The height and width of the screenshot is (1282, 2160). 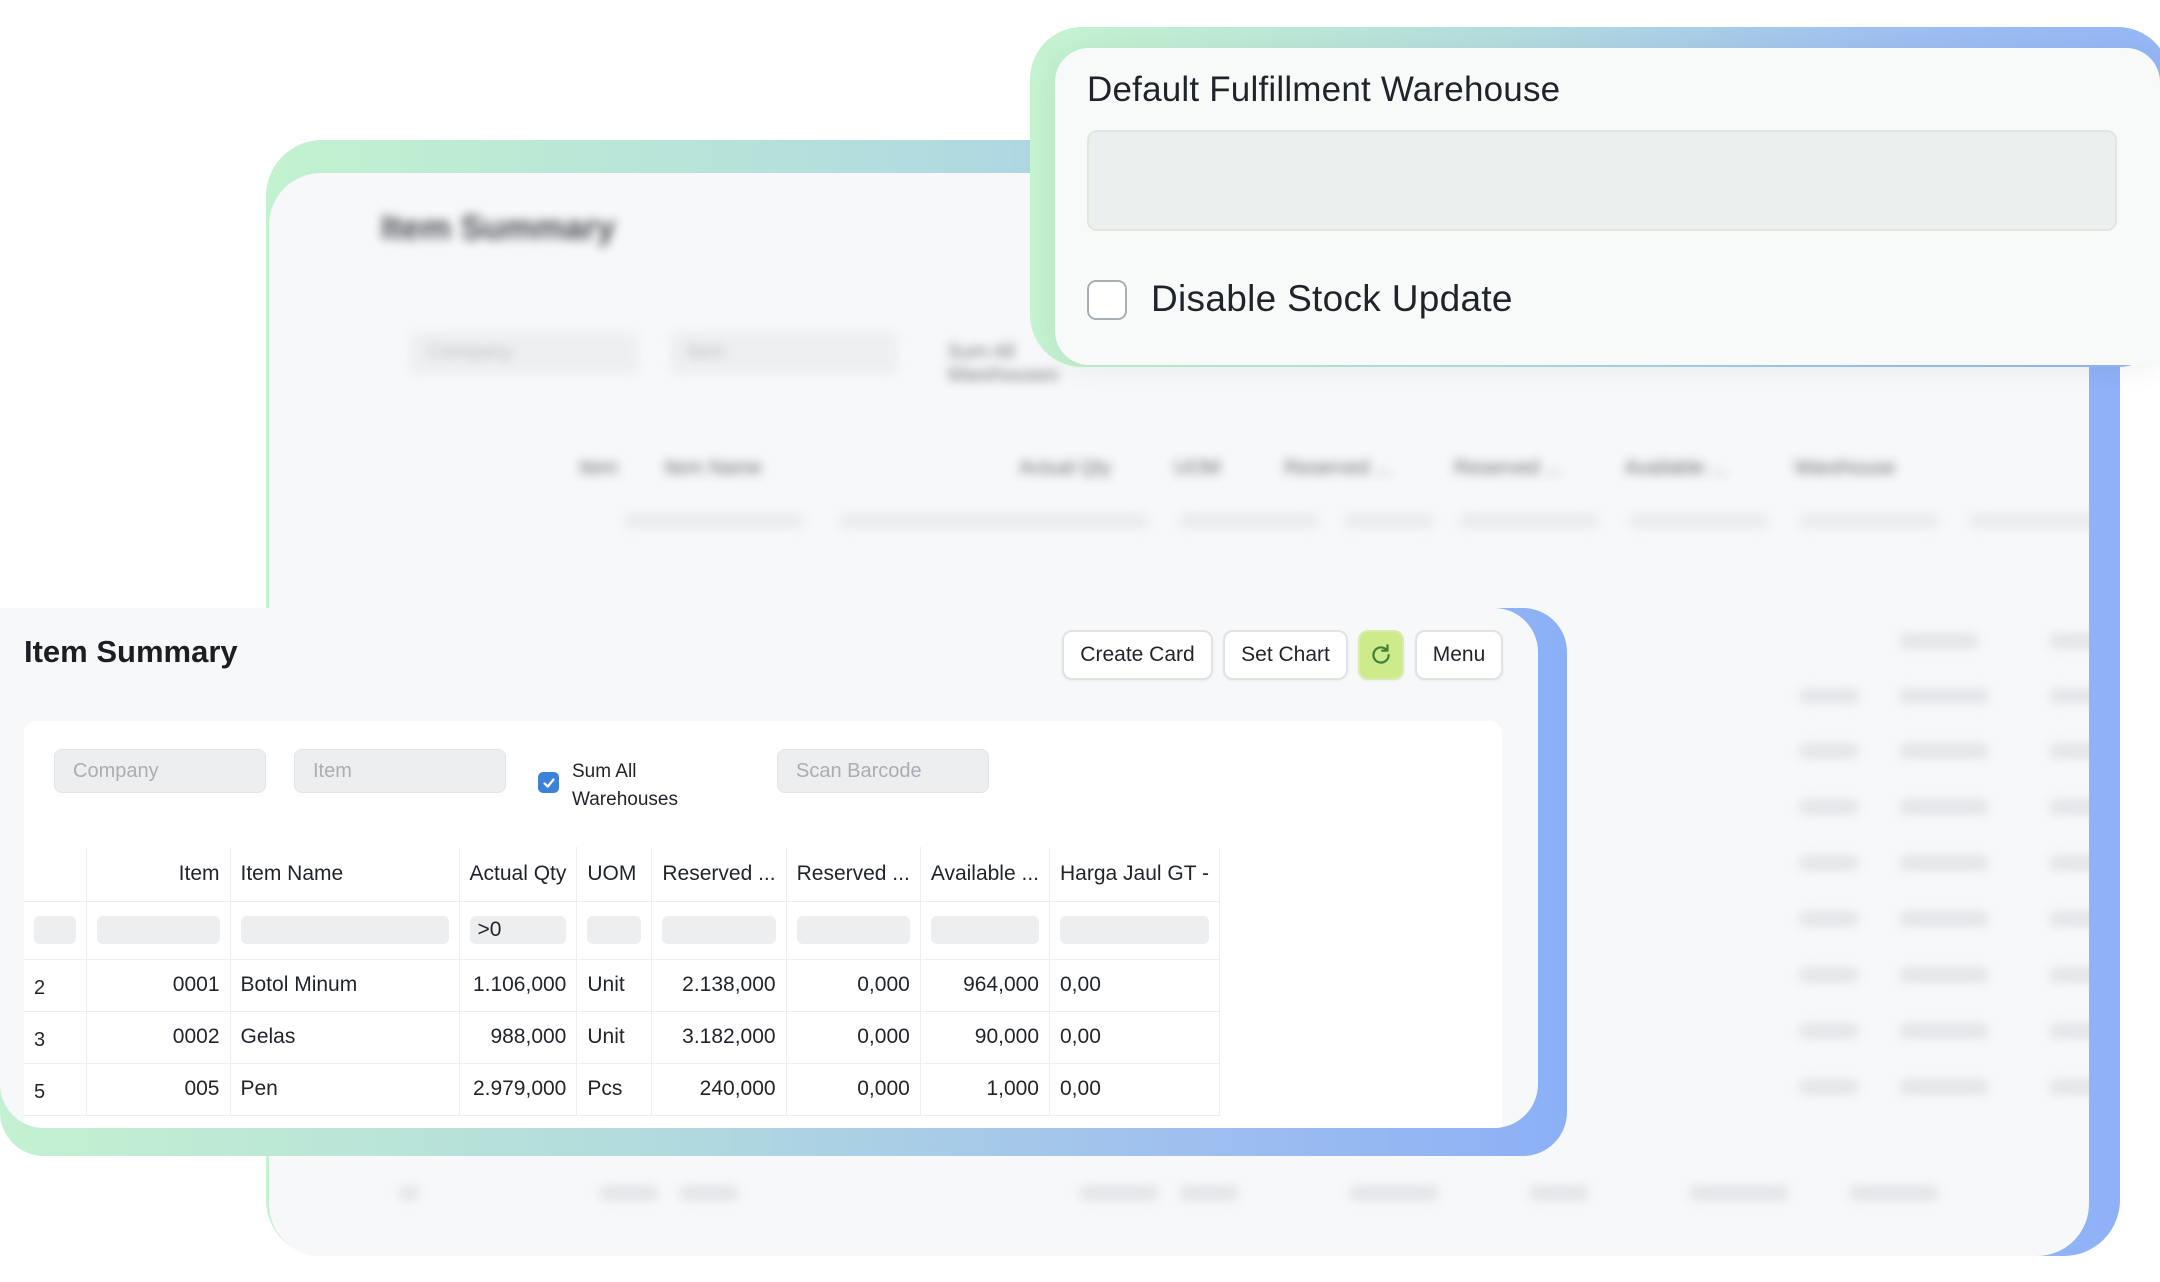 I want to click on cell-reserved-1: 2.138,000, so click(x=719, y=985).